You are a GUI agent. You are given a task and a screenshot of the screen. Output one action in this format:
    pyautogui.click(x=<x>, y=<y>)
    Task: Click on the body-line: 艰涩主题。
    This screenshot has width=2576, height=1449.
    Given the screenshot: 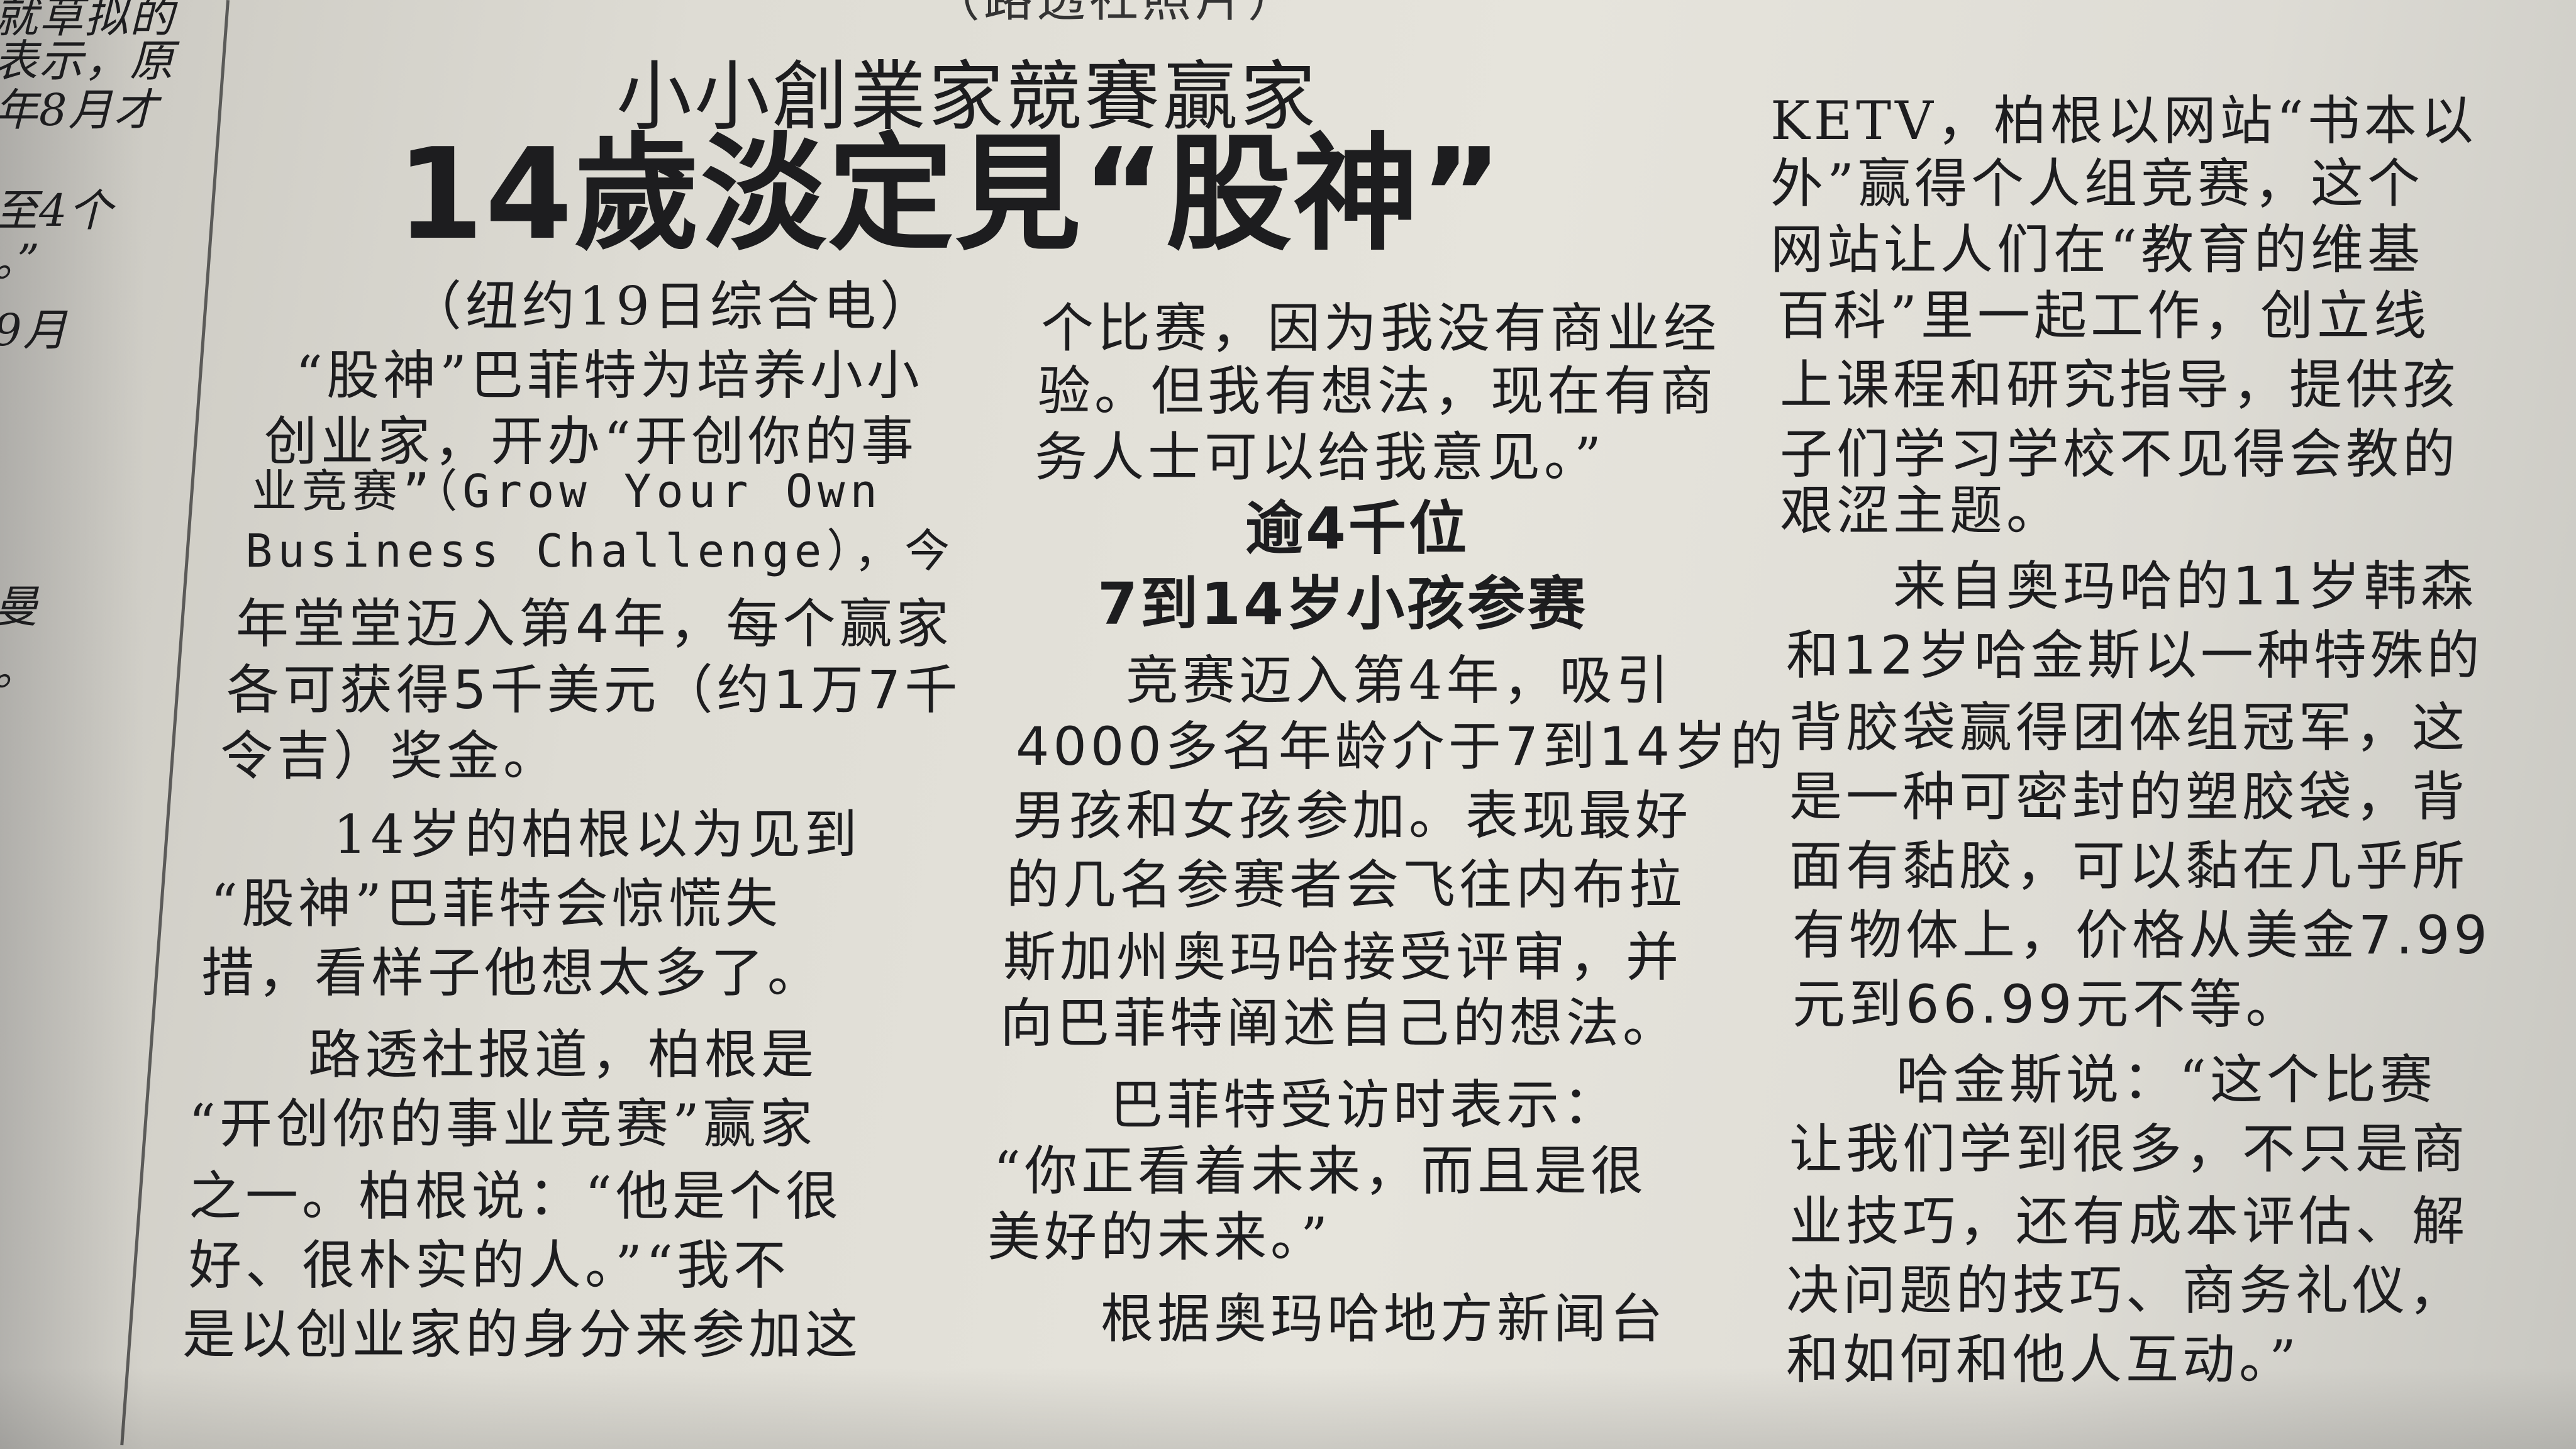 What is the action you would take?
    pyautogui.click(x=1921, y=510)
    